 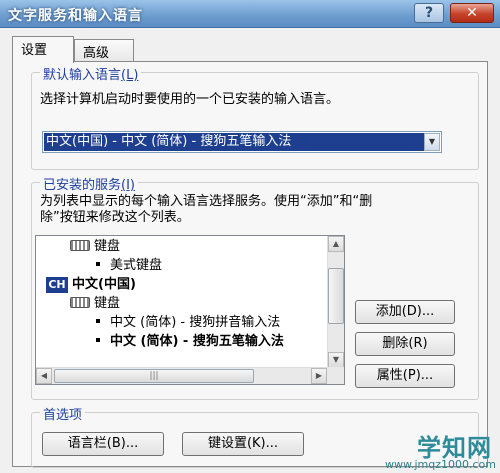 I want to click on tree-node-chinese-china: CH 中文(中国), so click(x=91, y=285).